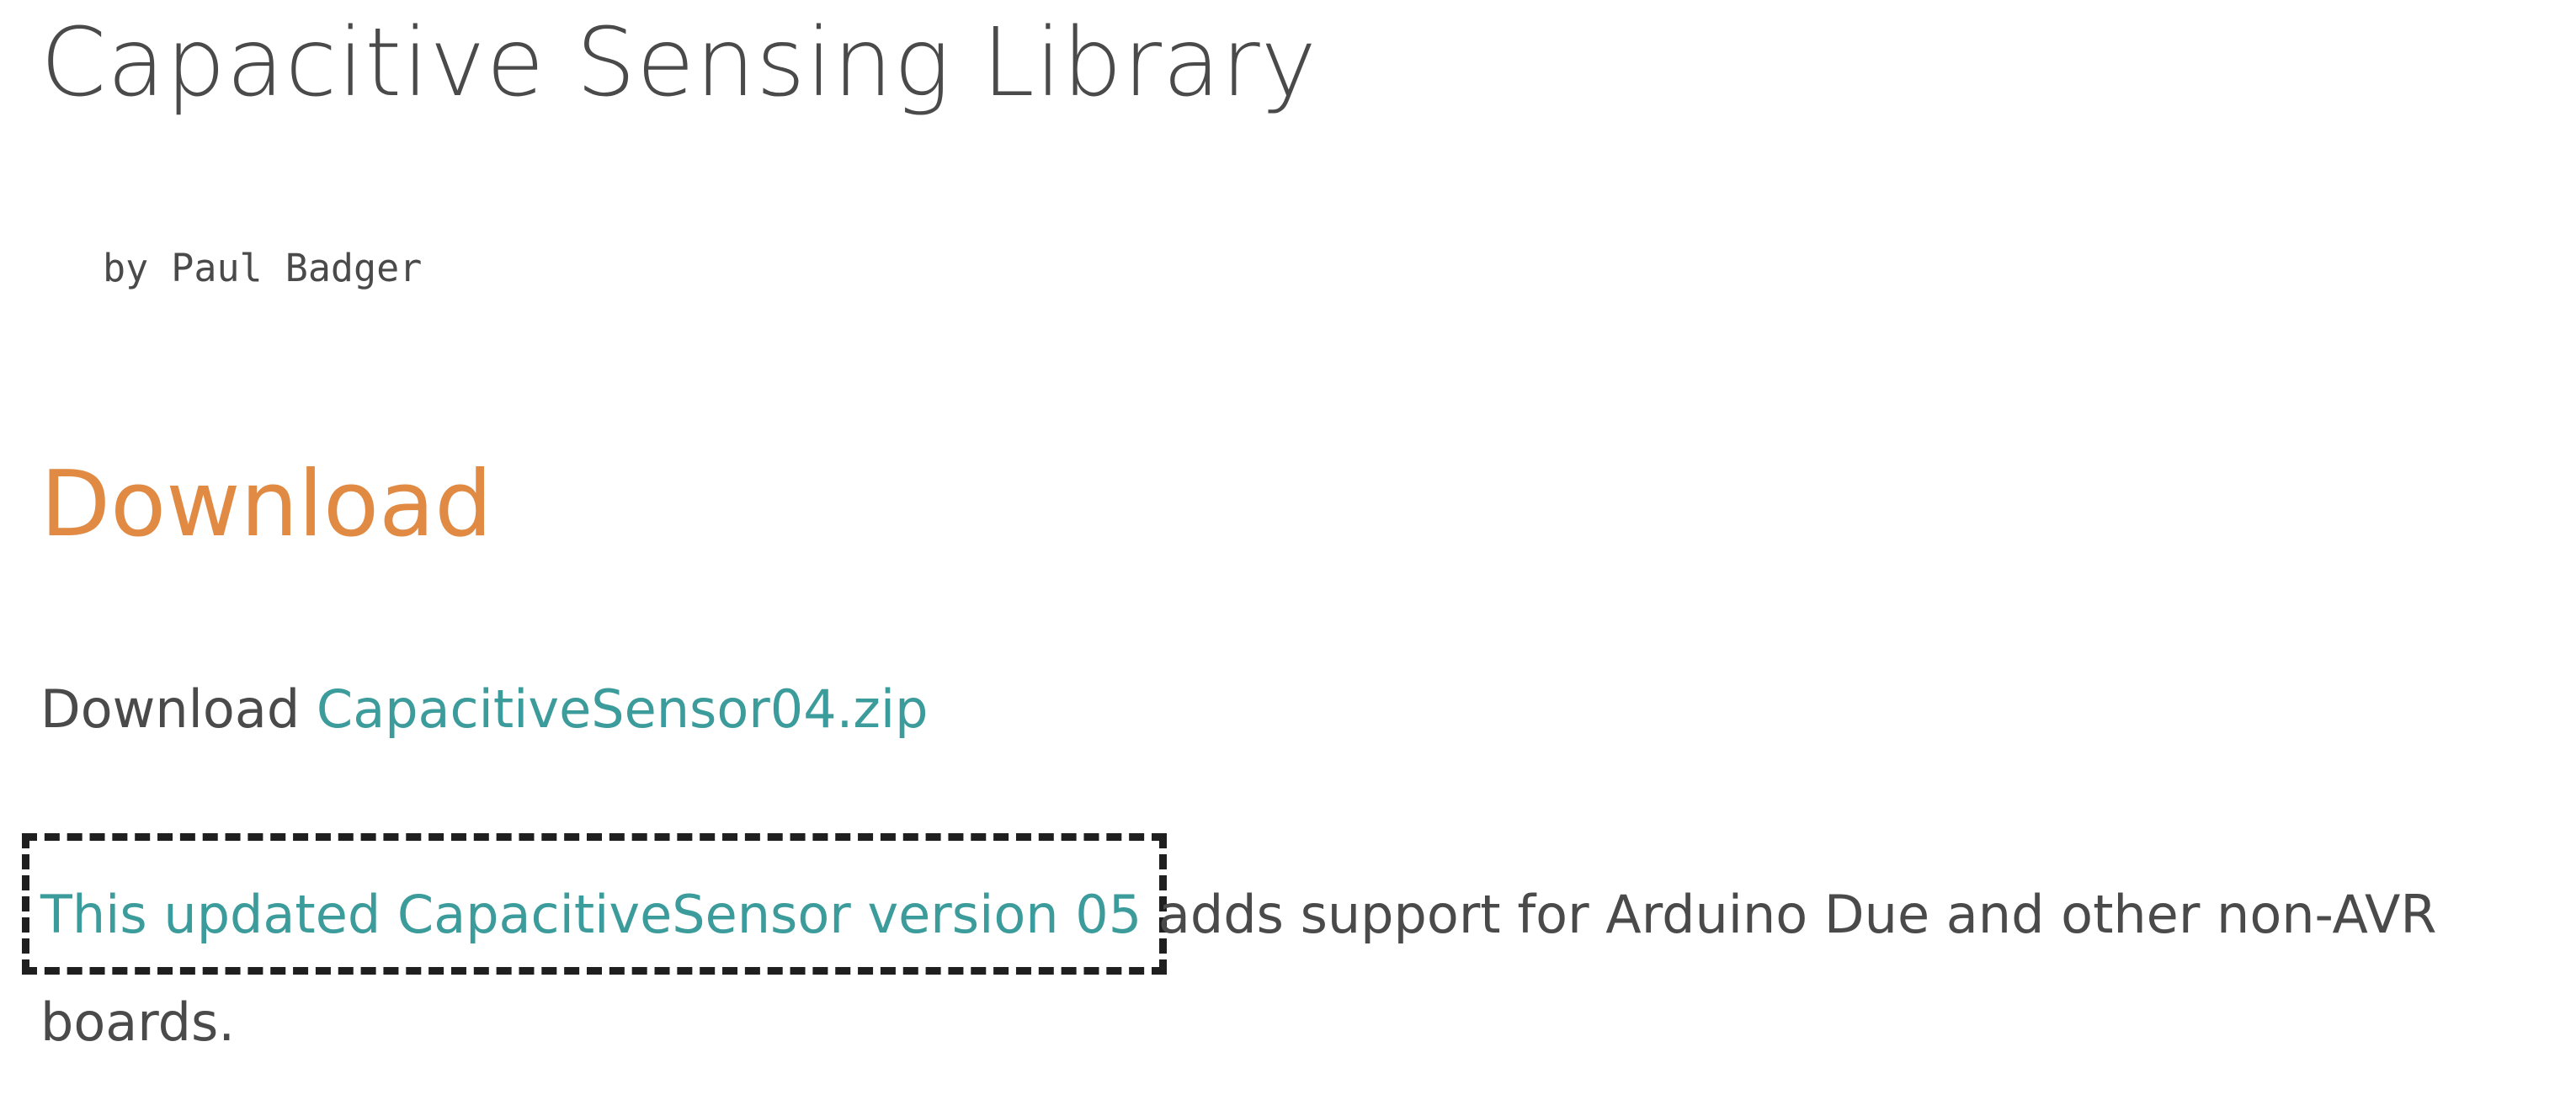  What do you see at coordinates (623, 709) in the screenshot?
I see `download-zip-link: CapacitiveSensor04.zip` at bounding box center [623, 709].